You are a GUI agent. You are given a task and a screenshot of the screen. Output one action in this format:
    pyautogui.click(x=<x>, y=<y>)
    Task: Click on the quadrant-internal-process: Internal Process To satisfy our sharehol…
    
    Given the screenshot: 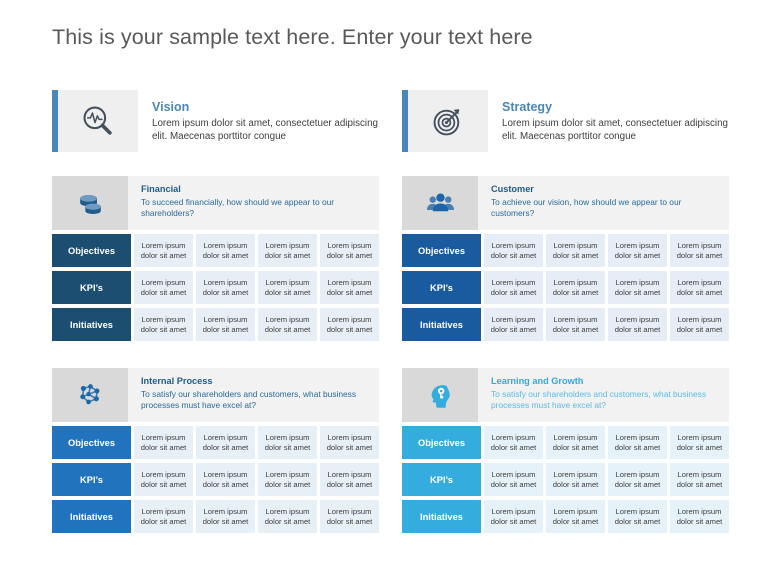 What is the action you would take?
    pyautogui.click(x=215, y=450)
    